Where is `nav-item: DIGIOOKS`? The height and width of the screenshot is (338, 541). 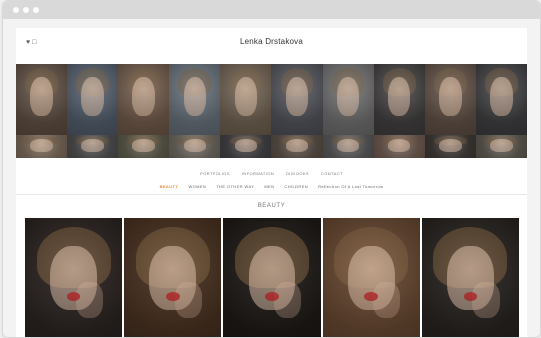 nav-item: DIGIOOKS is located at coordinates (297, 173).